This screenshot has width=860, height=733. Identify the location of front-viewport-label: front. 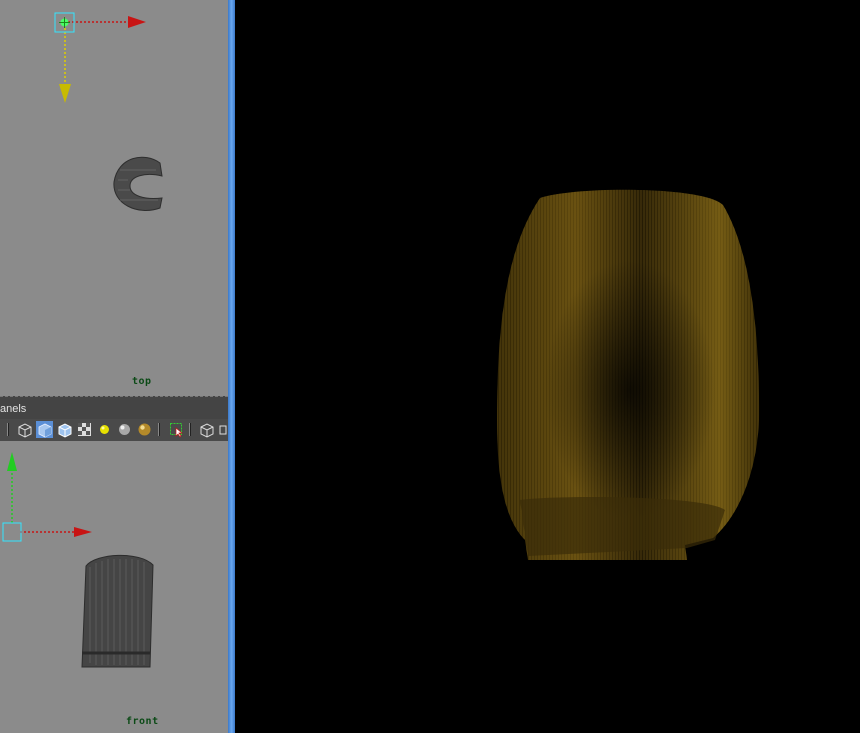
(142, 721).